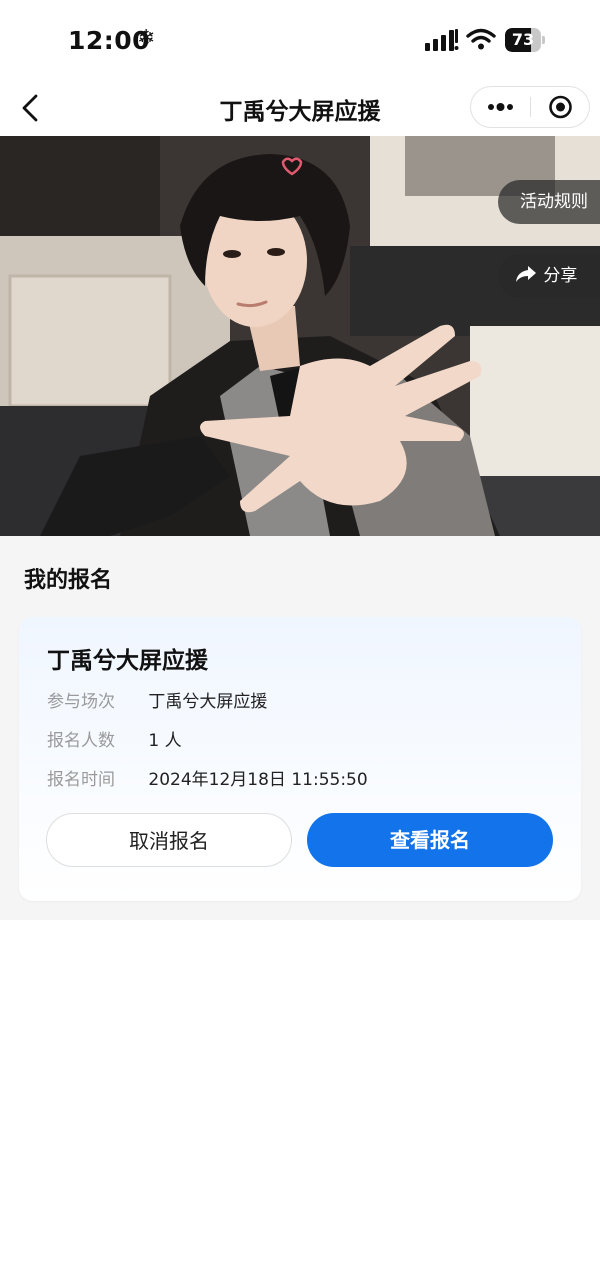 The width and height of the screenshot is (600, 1269). I want to click on close-mini-program-button, so click(560, 107).